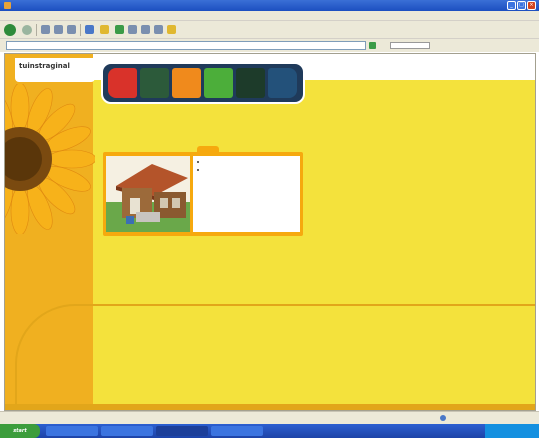 The image size is (539, 438). Describe the element at coordinates (7, 5) in the screenshot. I see `browser-icon` at that location.